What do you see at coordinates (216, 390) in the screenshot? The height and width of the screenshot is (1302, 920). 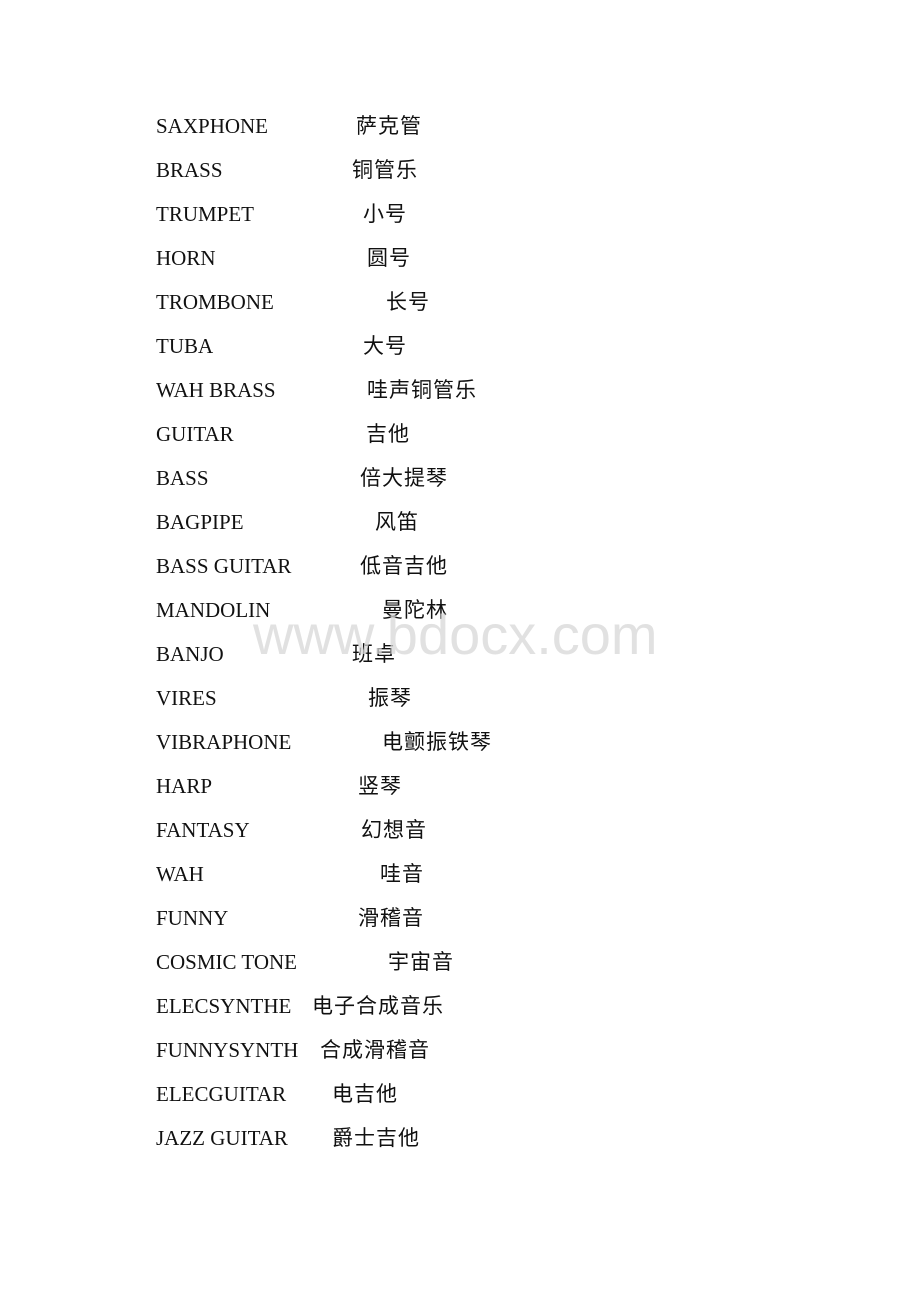 I see `english-term: WAH BRASS` at bounding box center [216, 390].